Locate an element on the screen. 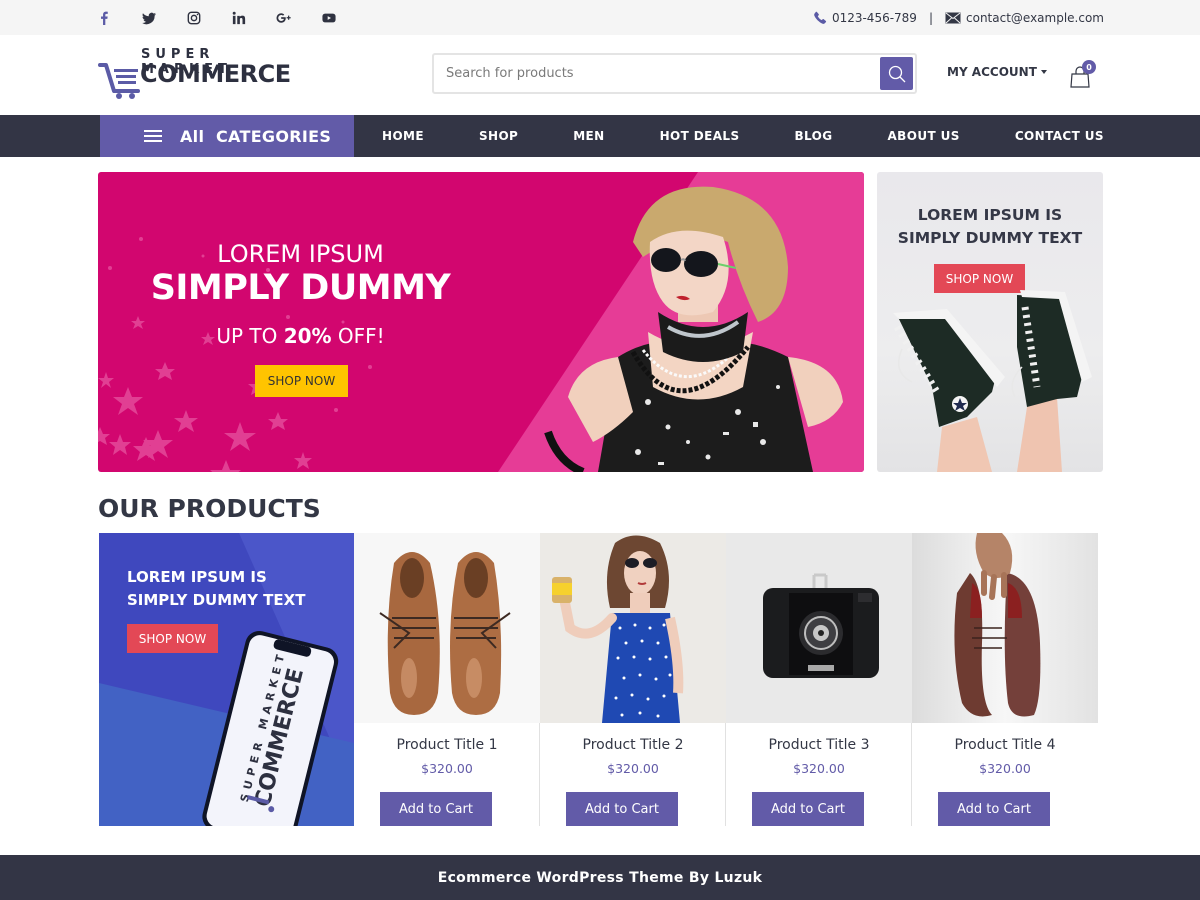 This screenshot has width=1200, height=900. product-title: Product Title 2 is located at coordinates (633, 745).